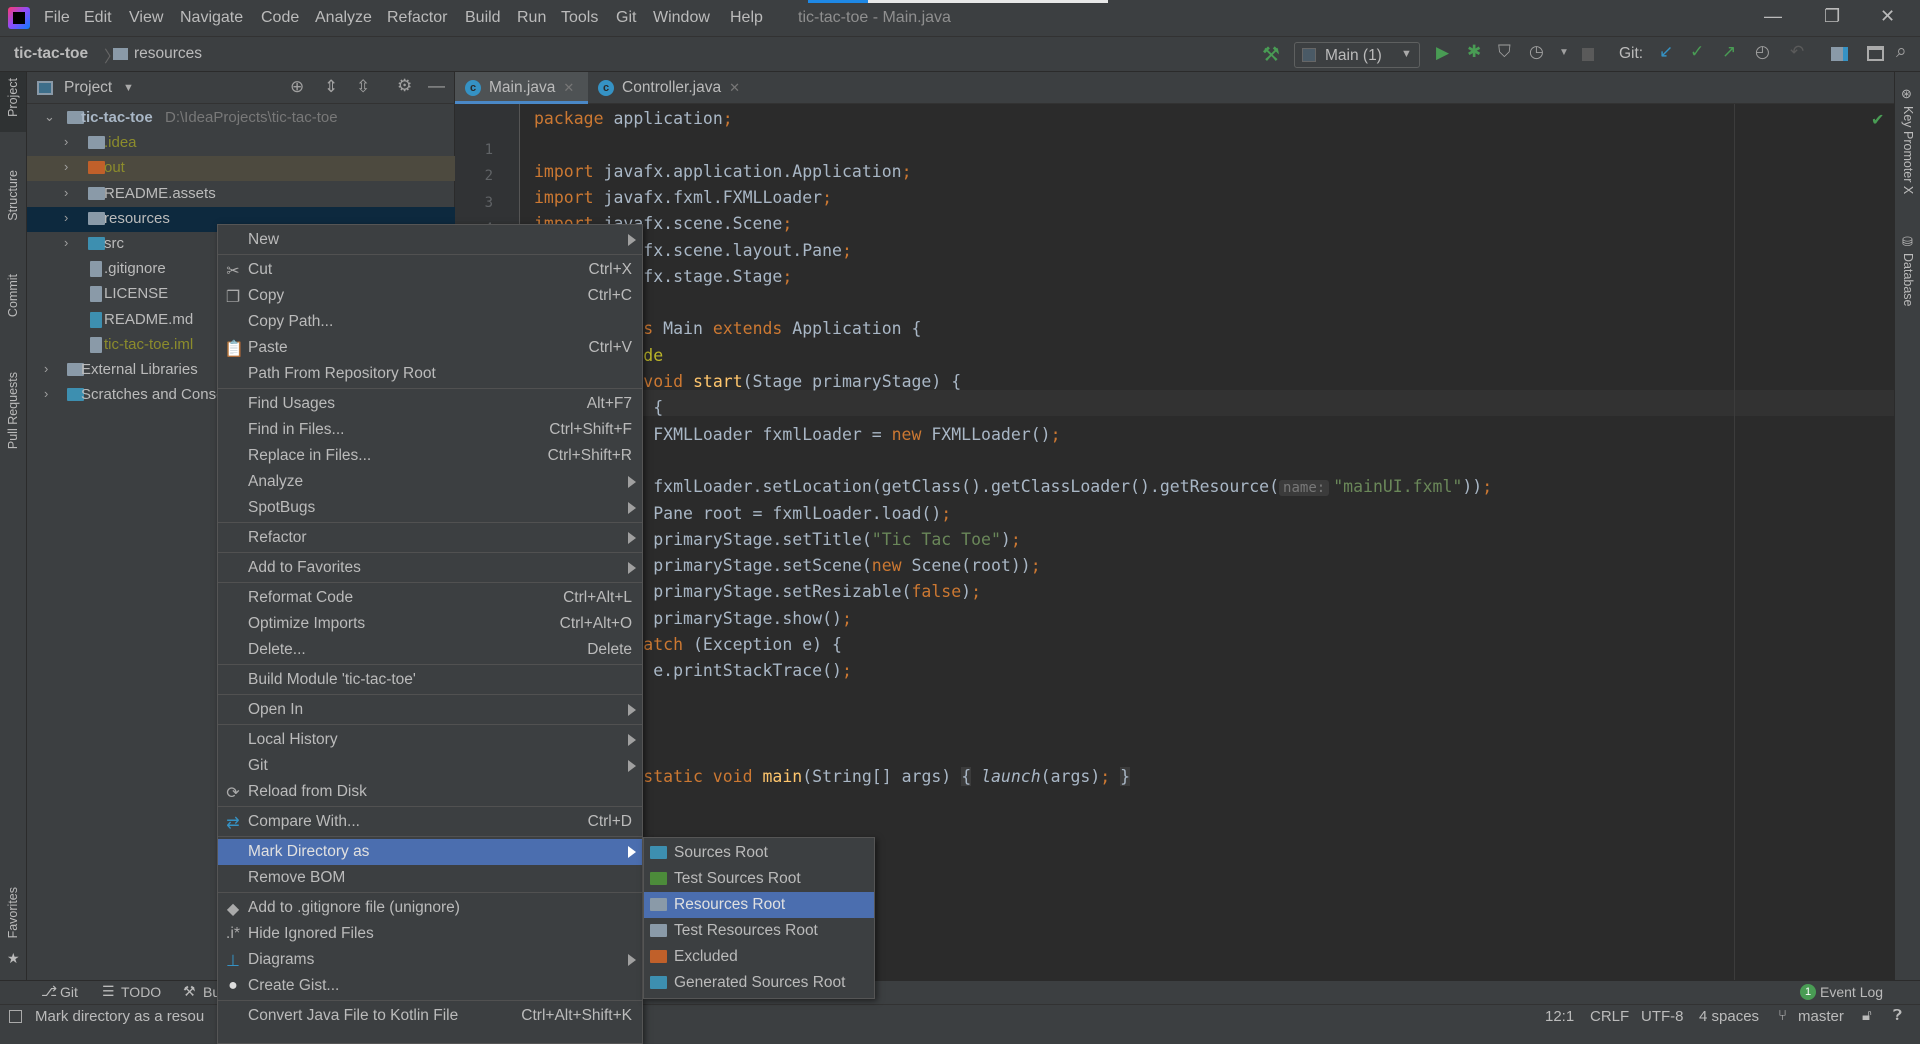 The height and width of the screenshot is (1044, 1920). Describe the element at coordinates (430, 374) in the screenshot. I see `menu-item-path-from-repository-root: Path From Repository Root` at that location.